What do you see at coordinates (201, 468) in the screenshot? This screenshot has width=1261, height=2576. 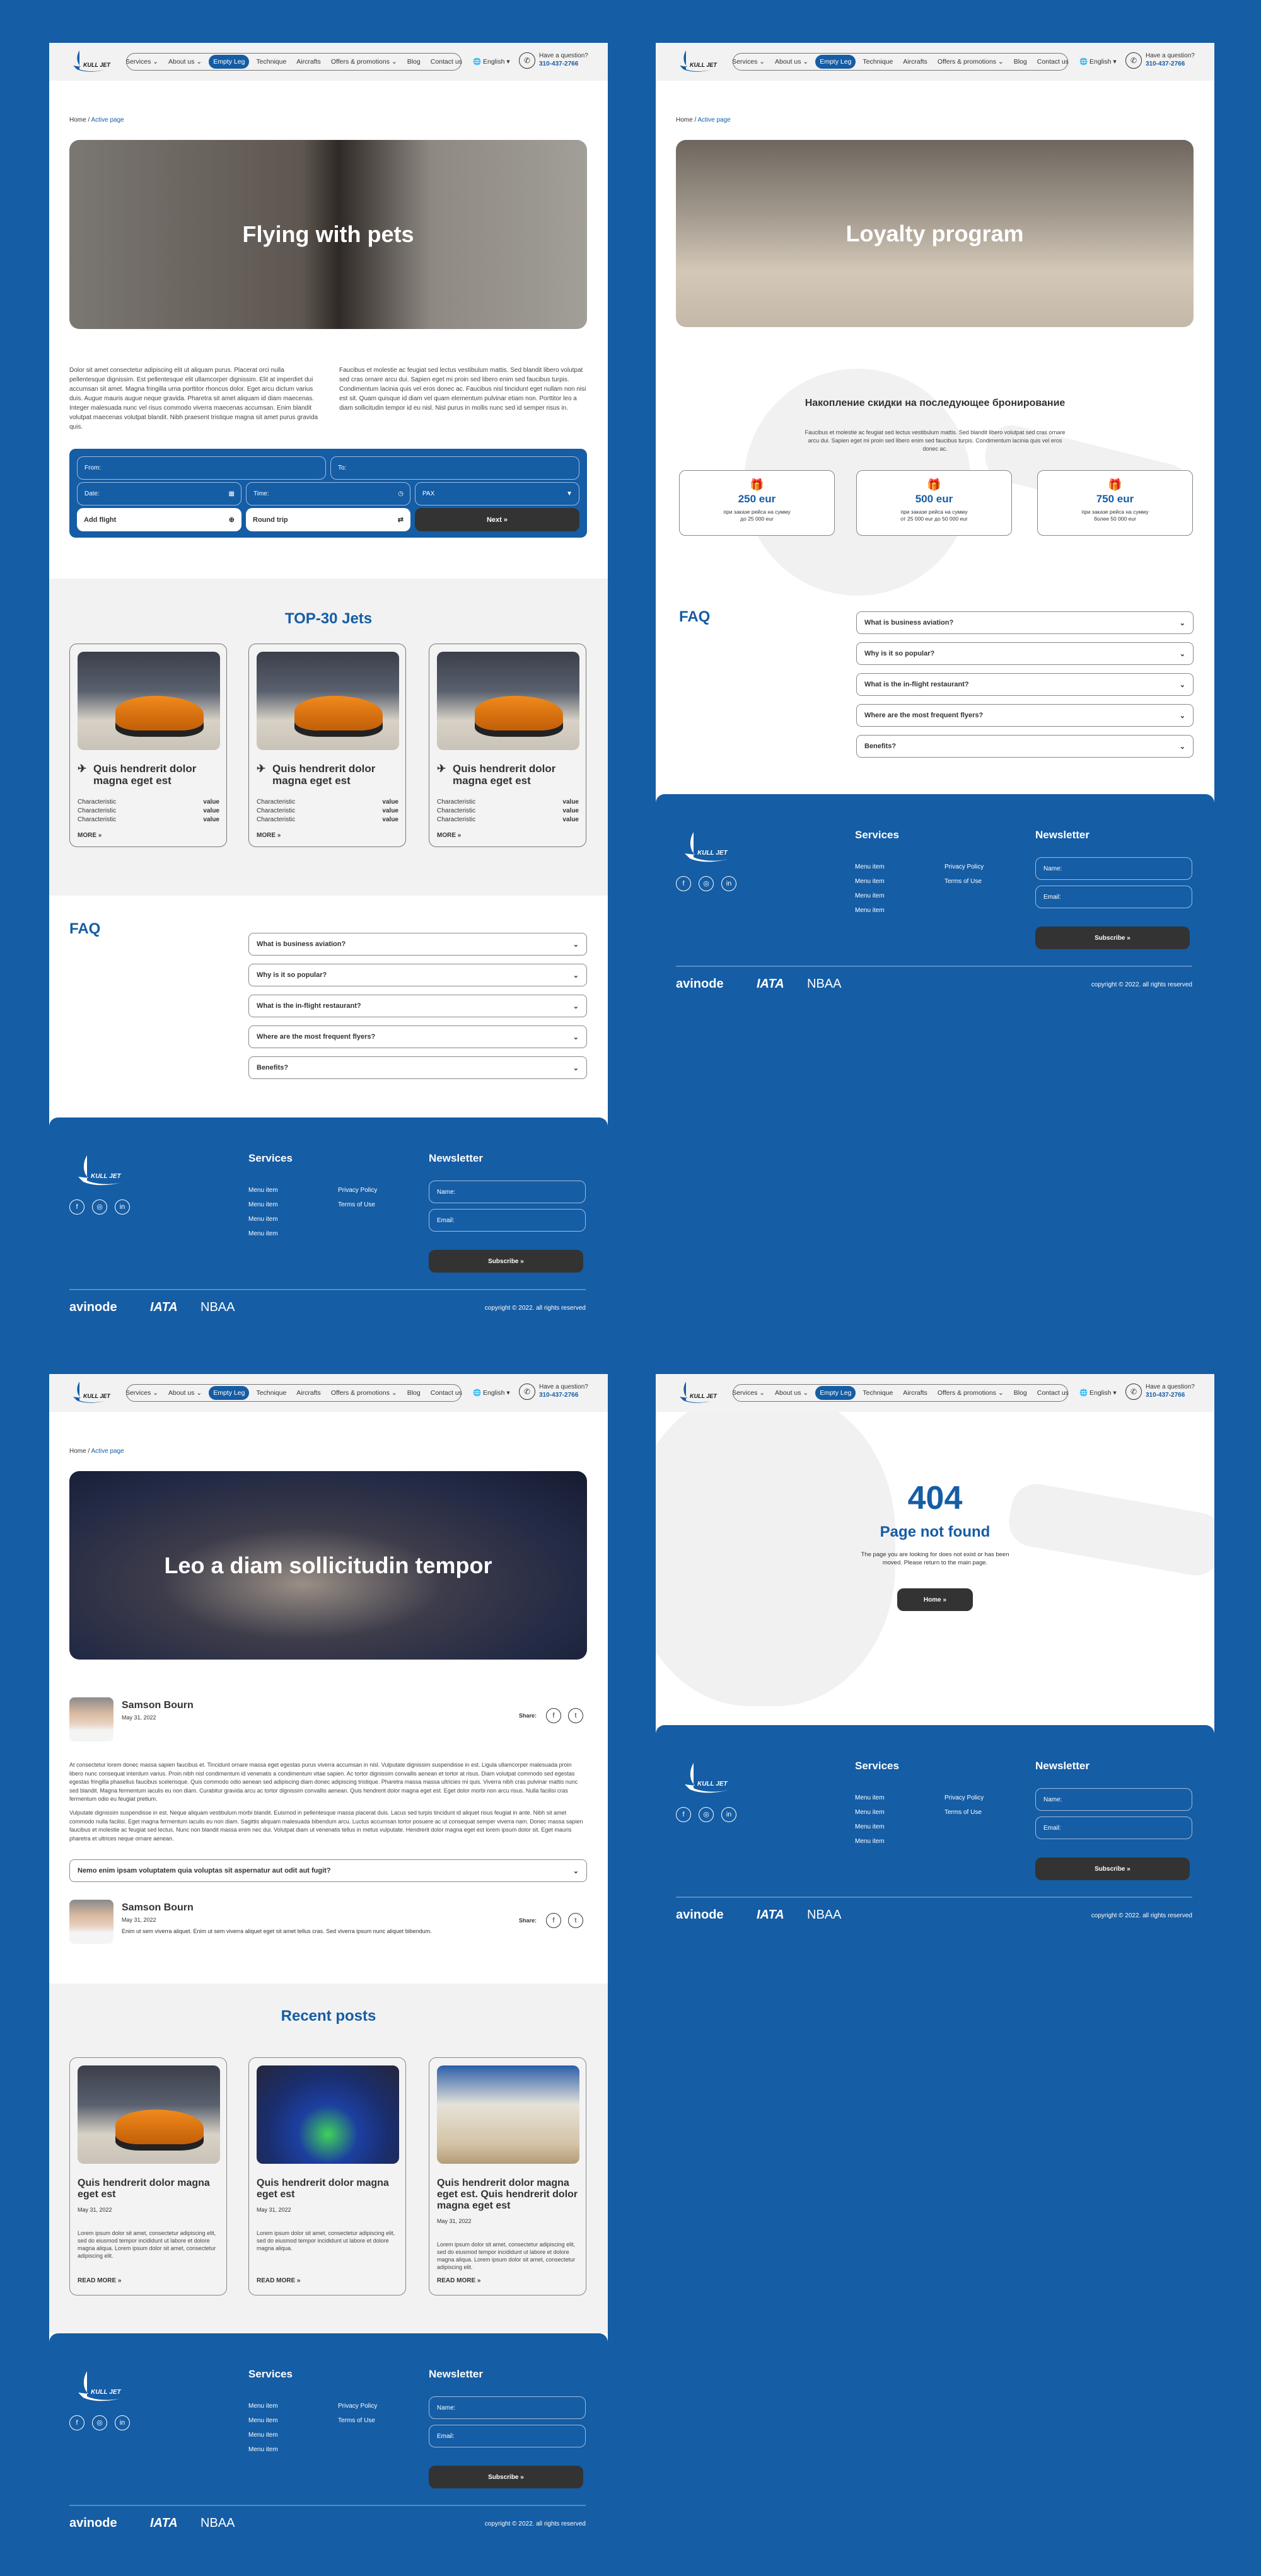 I see `from-input: From:` at bounding box center [201, 468].